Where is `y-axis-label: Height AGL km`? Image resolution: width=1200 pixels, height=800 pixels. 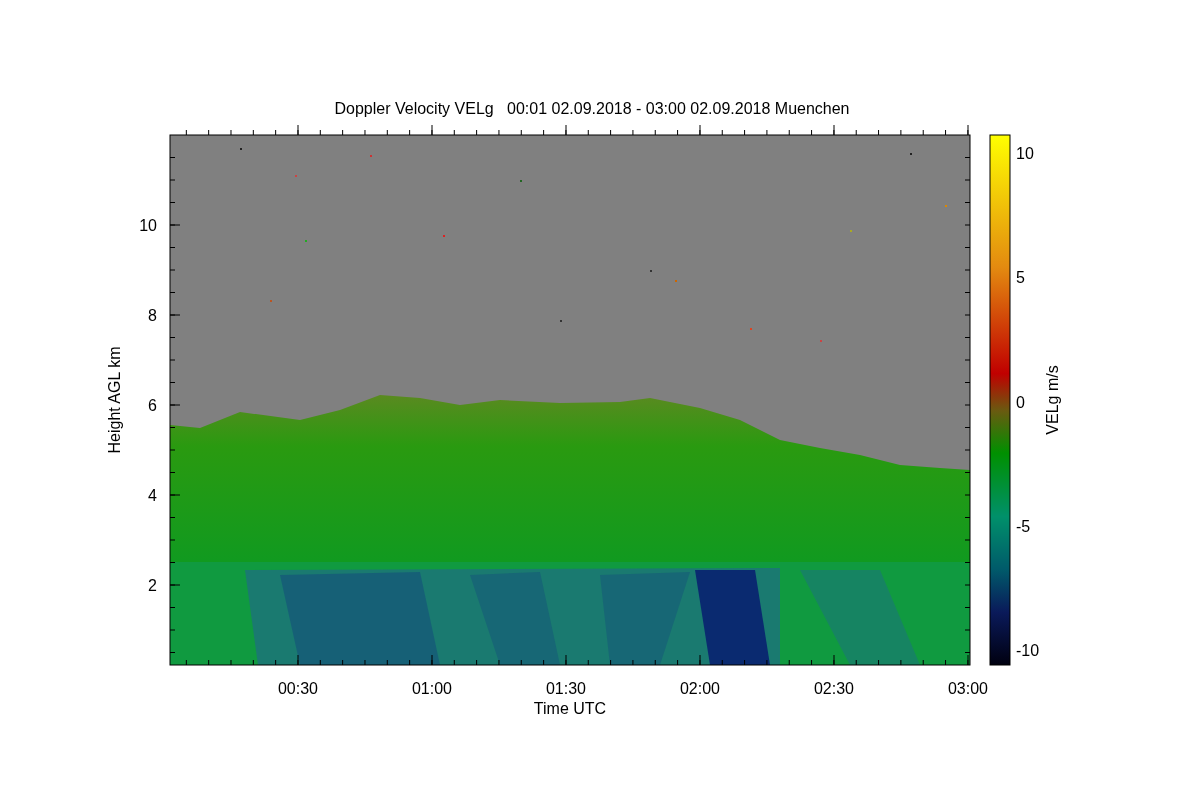
y-axis-label: Height AGL km is located at coordinates (114, 400).